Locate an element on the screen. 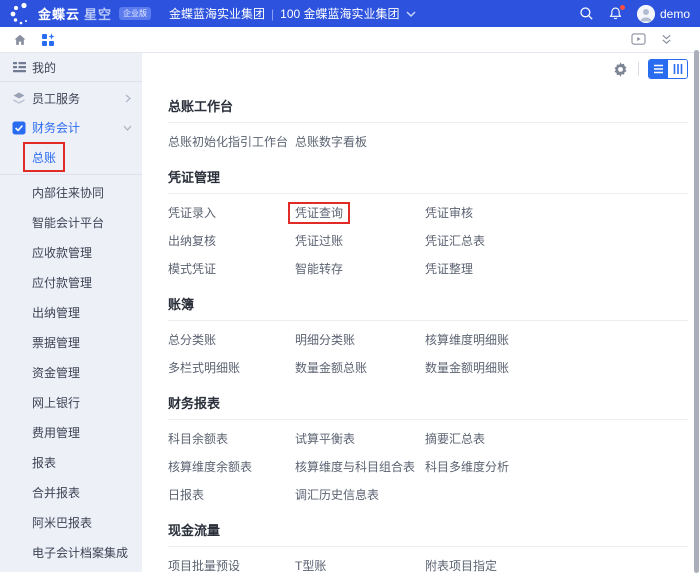 The height and width of the screenshot is (573, 700). toolbar-divider is located at coordinates (638, 69).